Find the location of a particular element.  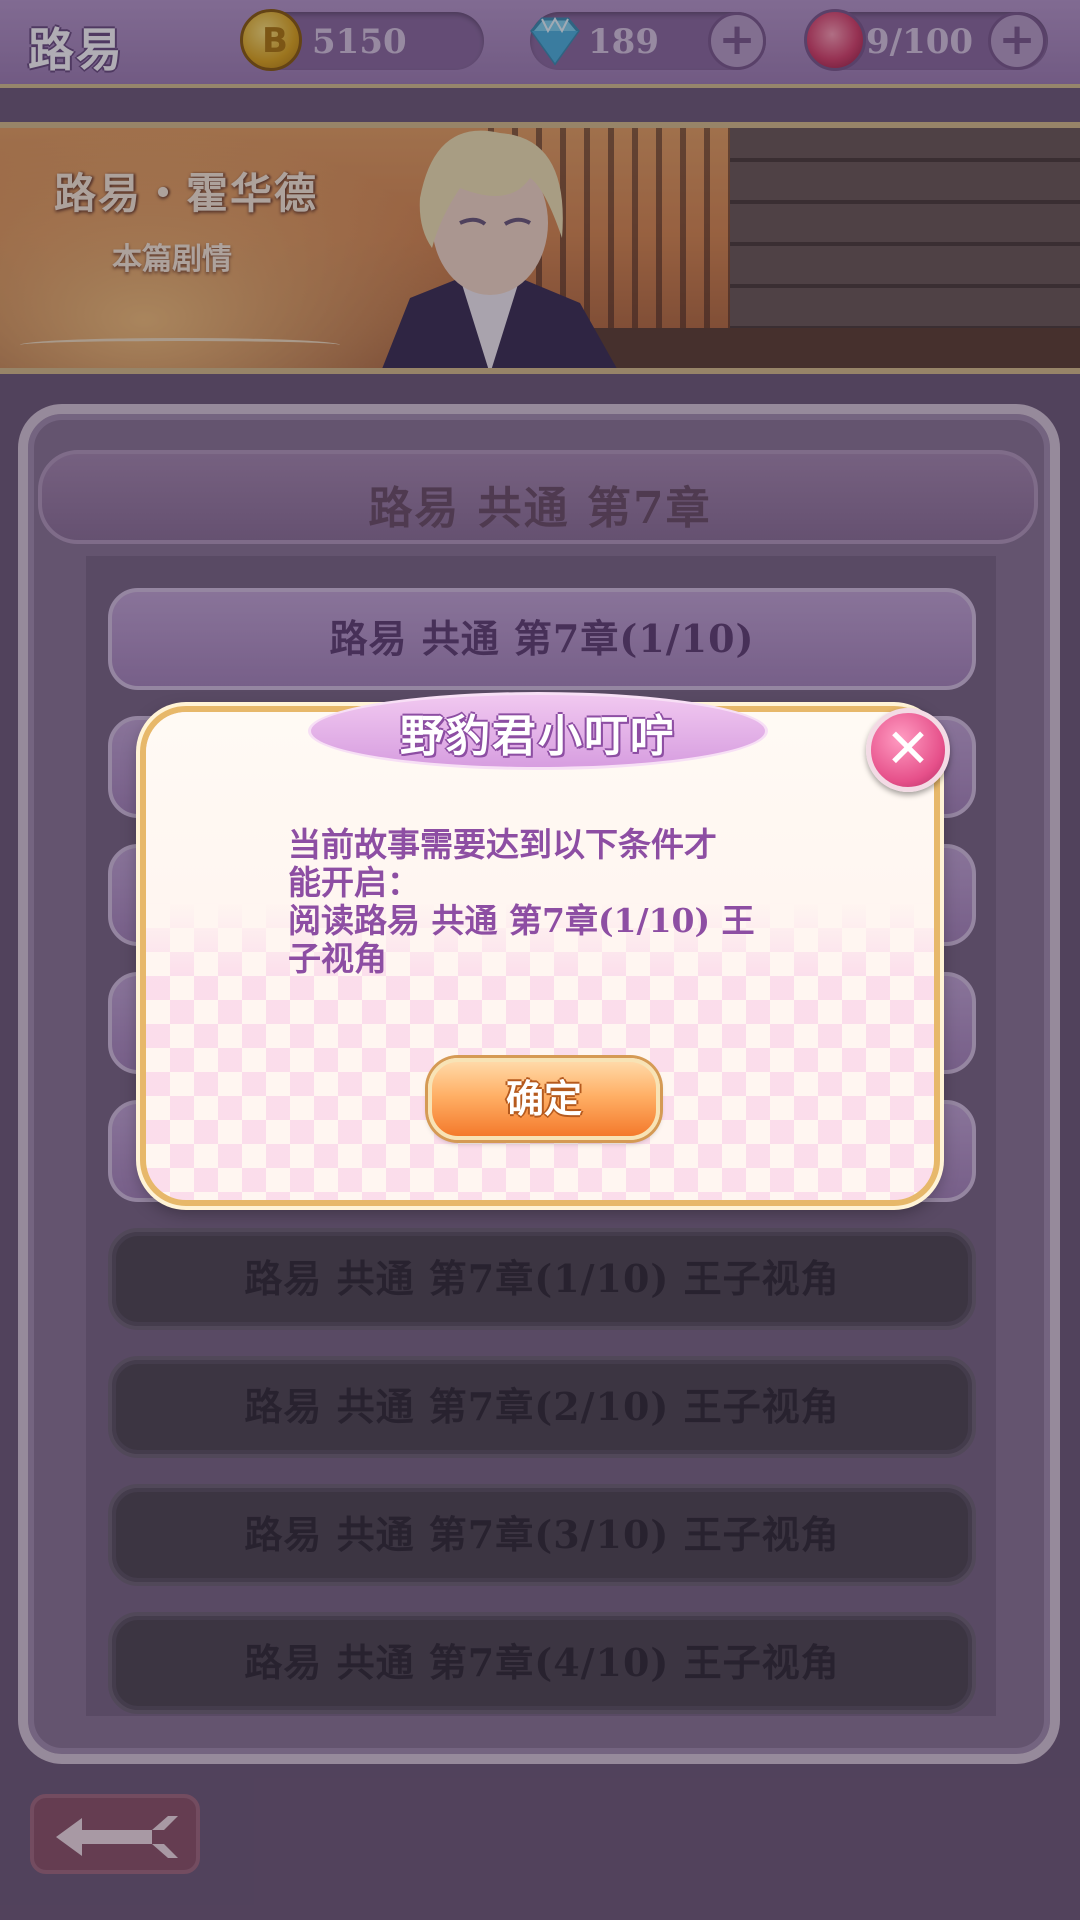

close-icon: ✕ is located at coordinates (908, 748).